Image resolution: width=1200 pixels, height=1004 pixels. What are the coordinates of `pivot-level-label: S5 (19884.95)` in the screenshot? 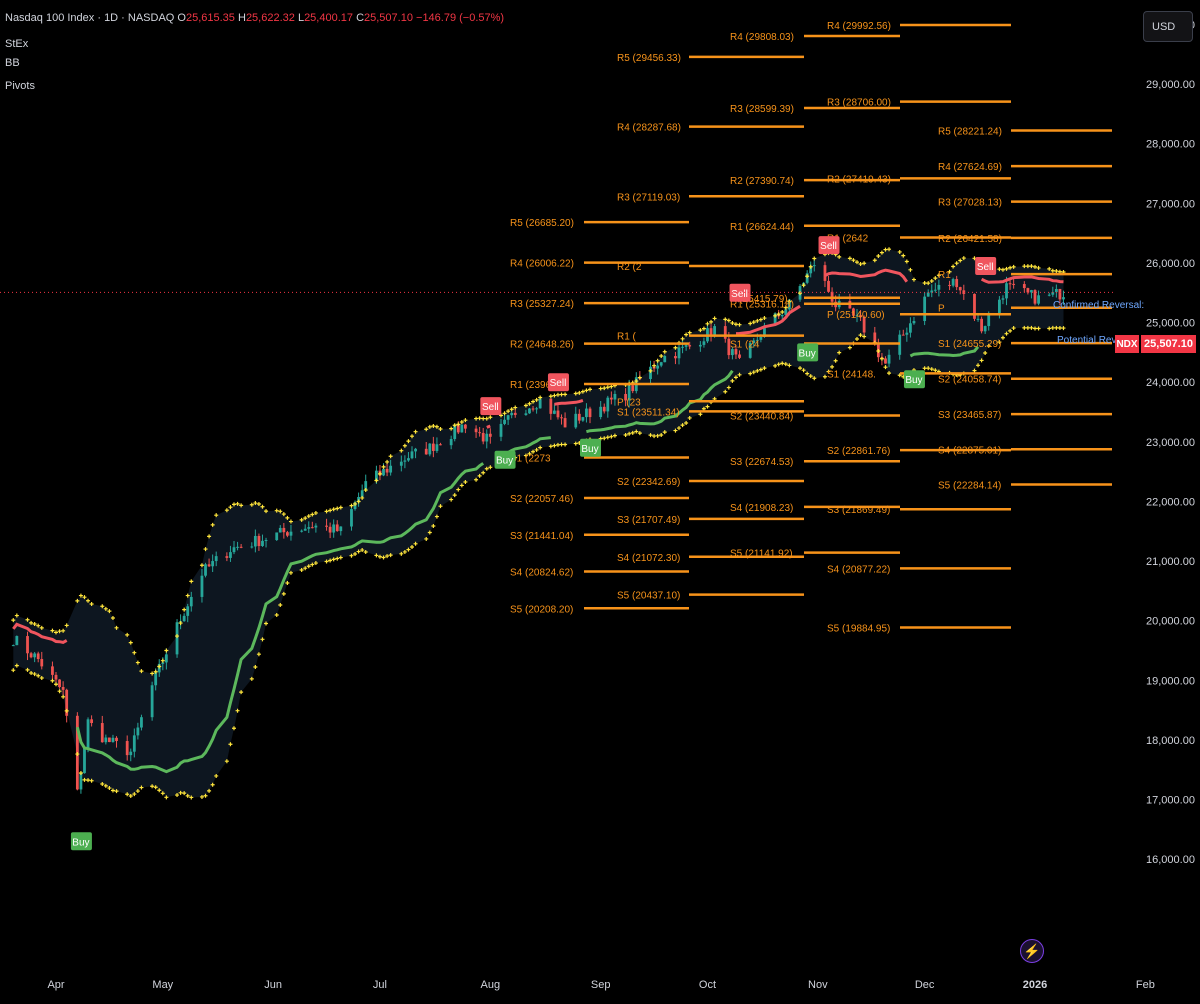 It's located at (858, 629).